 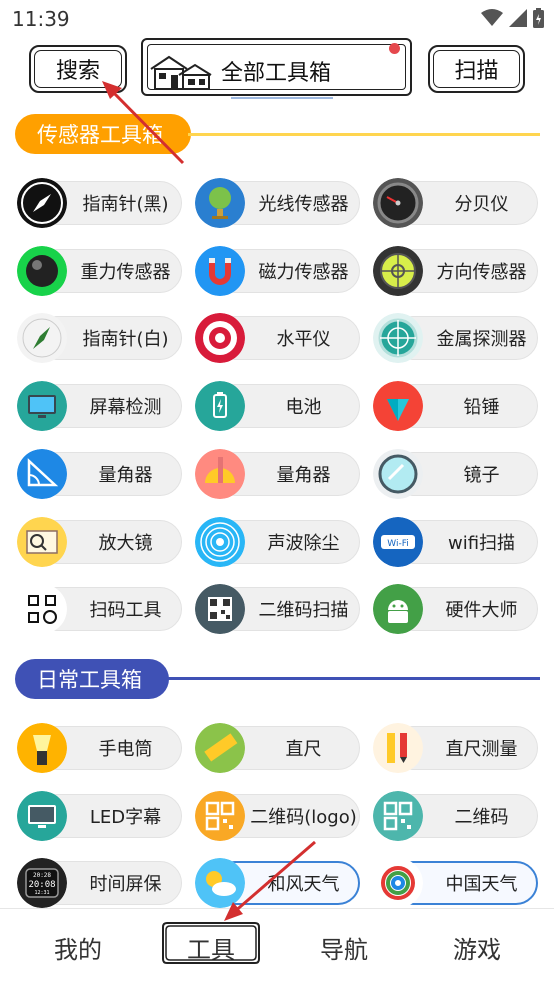 I want to click on tool-item: 镜子, so click(x=455, y=474).